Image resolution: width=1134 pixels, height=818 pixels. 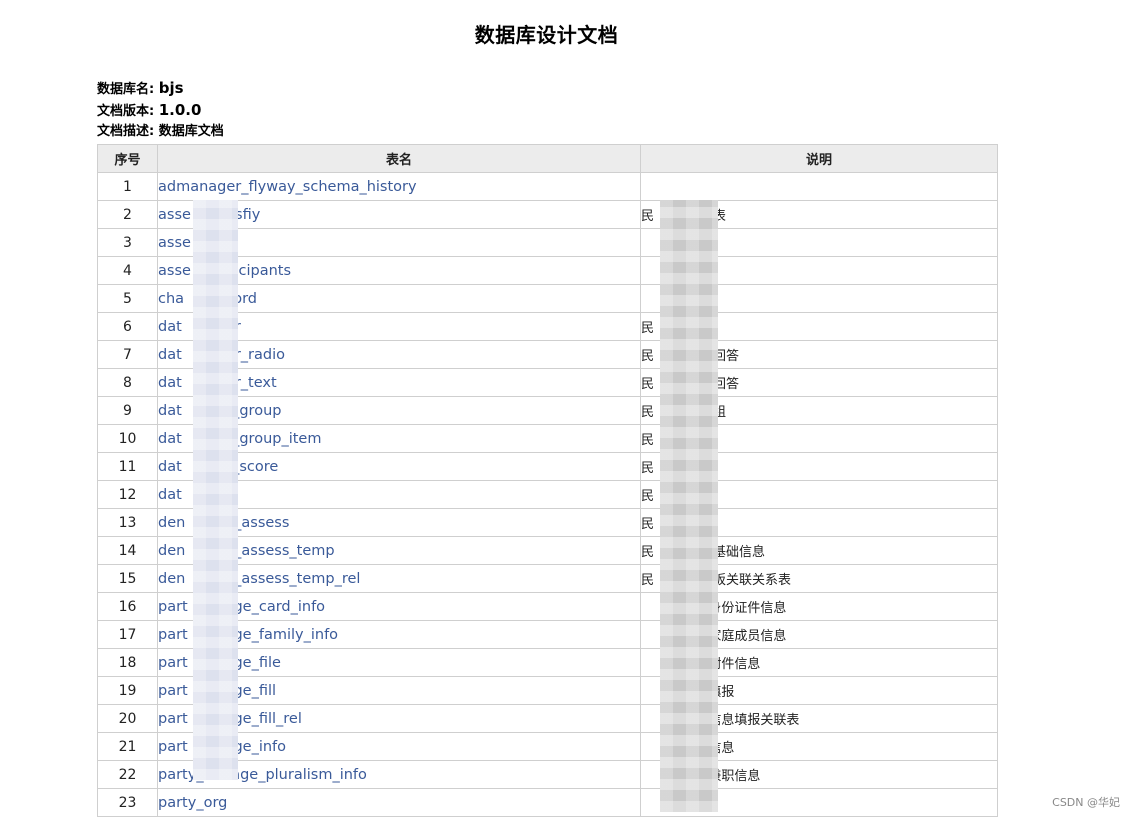 What do you see at coordinates (399, 326) in the screenshot?
I see `table-name-link: dat wer` at bounding box center [399, 326].